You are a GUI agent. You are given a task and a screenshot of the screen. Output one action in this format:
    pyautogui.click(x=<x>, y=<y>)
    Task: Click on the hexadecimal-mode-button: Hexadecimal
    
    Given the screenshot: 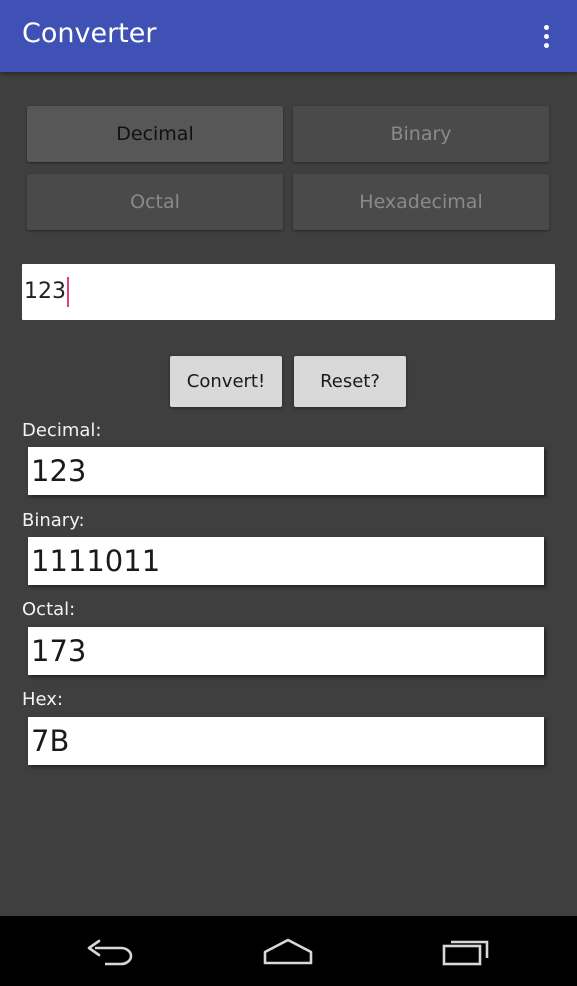 What is the action you would take?
    pyautogui.click(x=421, y=202)
    